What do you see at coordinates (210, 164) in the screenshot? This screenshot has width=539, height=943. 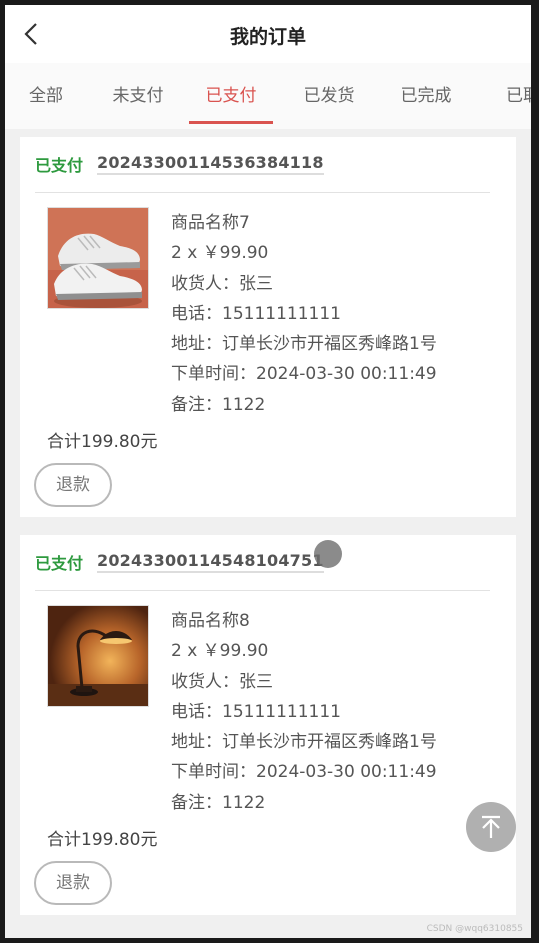 I see `order-number: 20243300114536384118` at bounding box center [210, 164].